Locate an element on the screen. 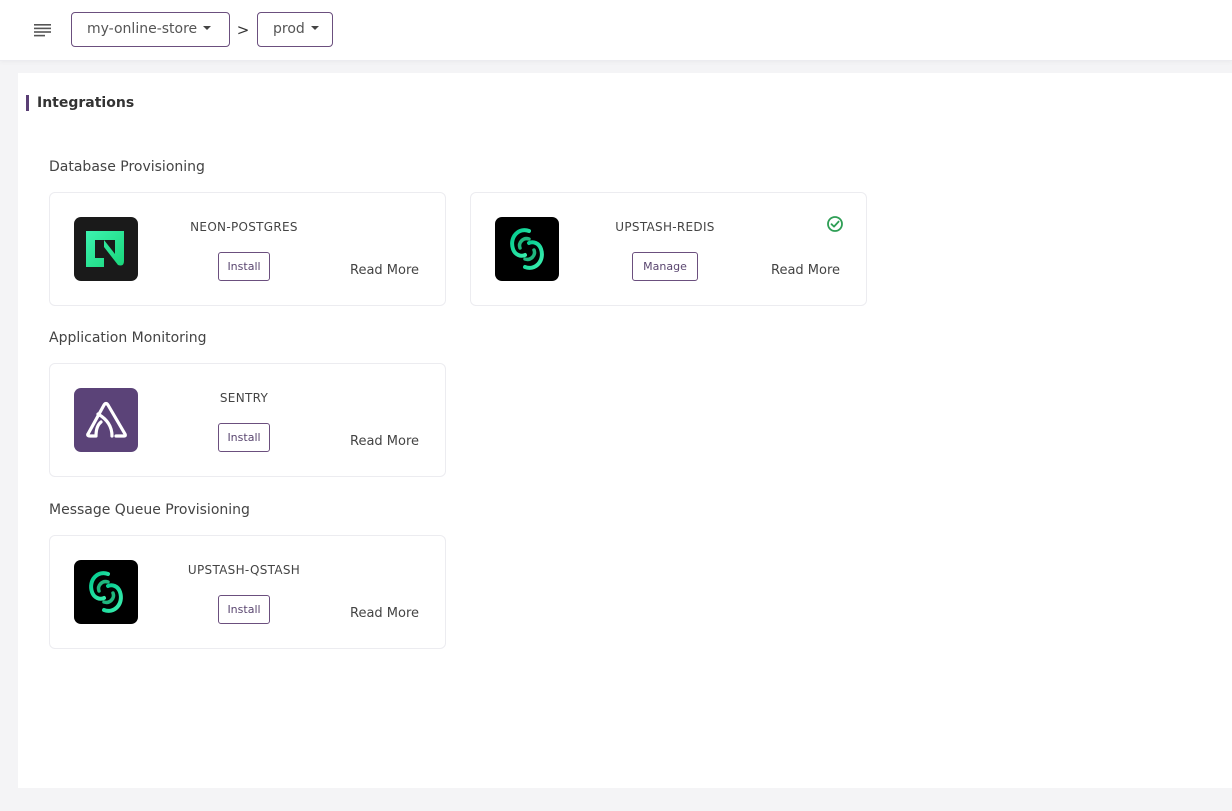  project-selector: my-online-store is located at coordinates (150, 29).